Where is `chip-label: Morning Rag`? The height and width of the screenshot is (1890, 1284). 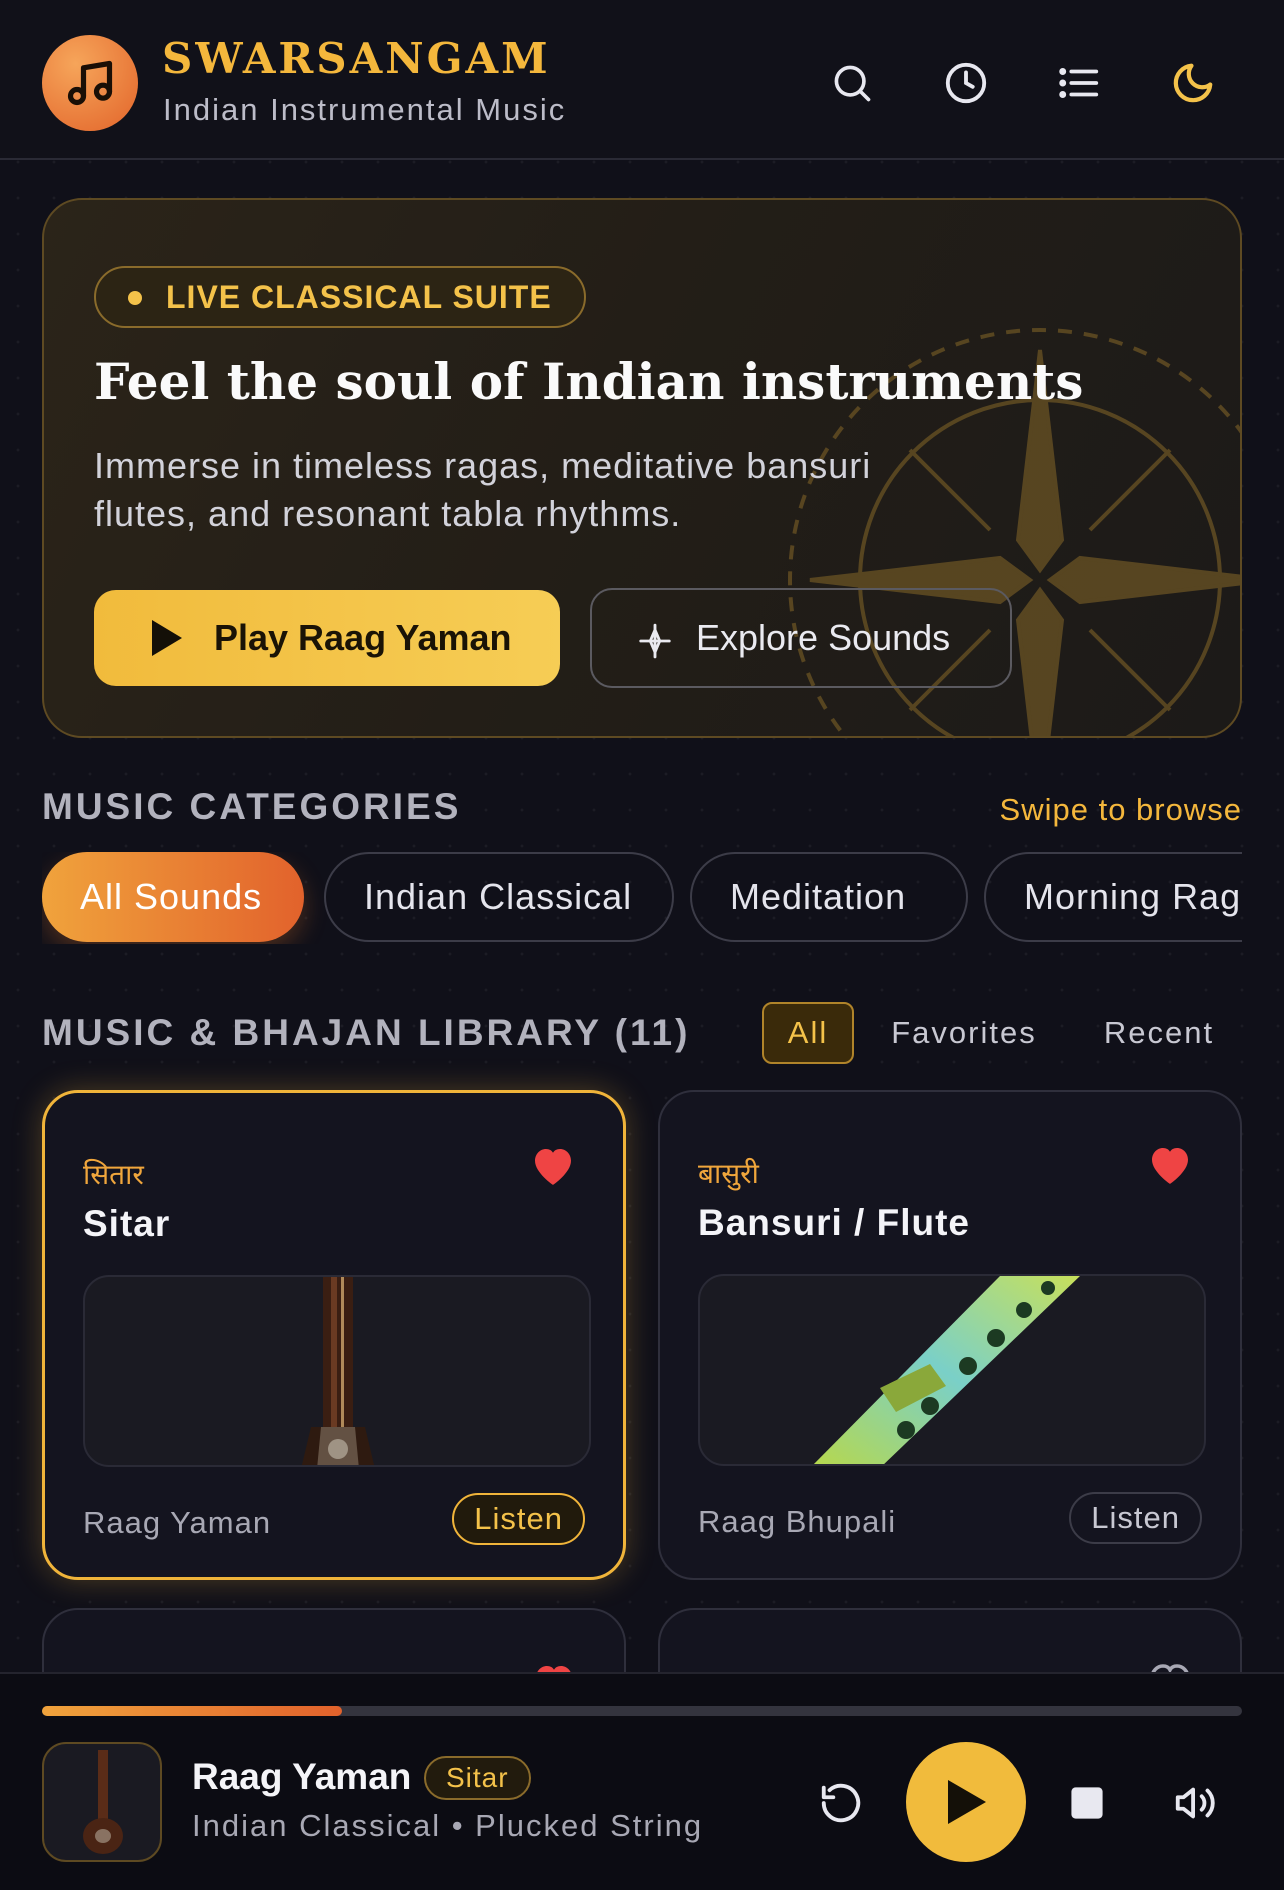 chip-label: Morning Rag is located at coordinates (1133, 896).